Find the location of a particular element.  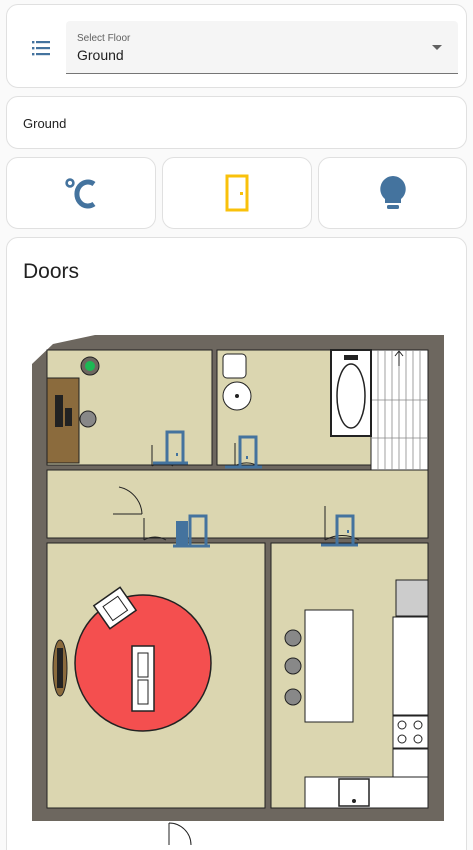

floor-select-value: Ground is located at coordinates (100, 55).